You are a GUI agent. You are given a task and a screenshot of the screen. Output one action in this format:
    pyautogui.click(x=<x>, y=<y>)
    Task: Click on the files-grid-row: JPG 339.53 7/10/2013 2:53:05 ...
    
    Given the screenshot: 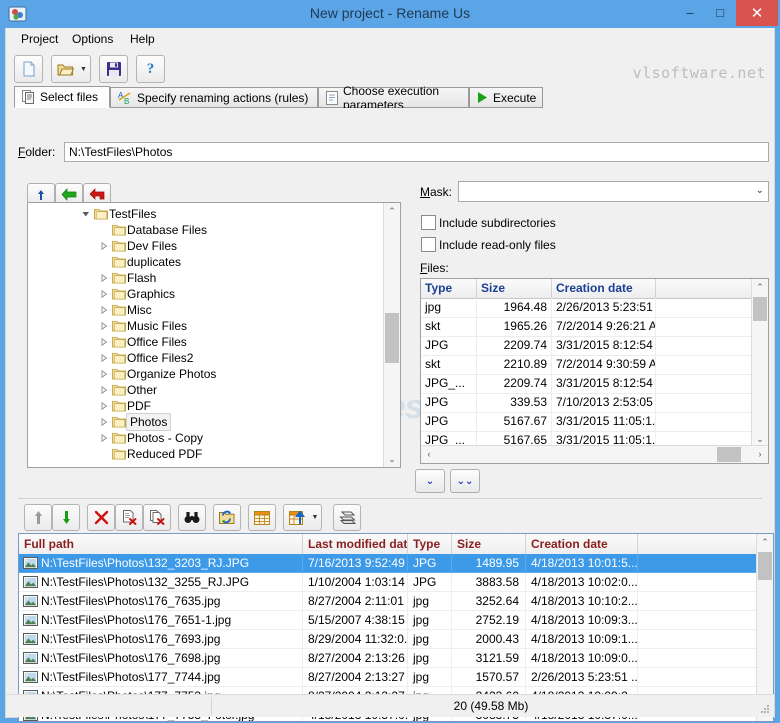 What is the action you would take?
    pyautogui.click(x=586, y=403)
    